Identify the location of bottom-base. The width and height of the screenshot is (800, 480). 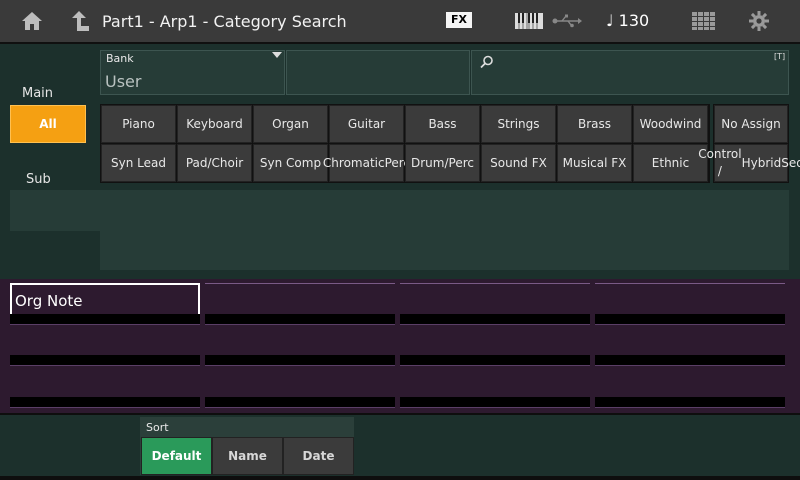
(400, 478).